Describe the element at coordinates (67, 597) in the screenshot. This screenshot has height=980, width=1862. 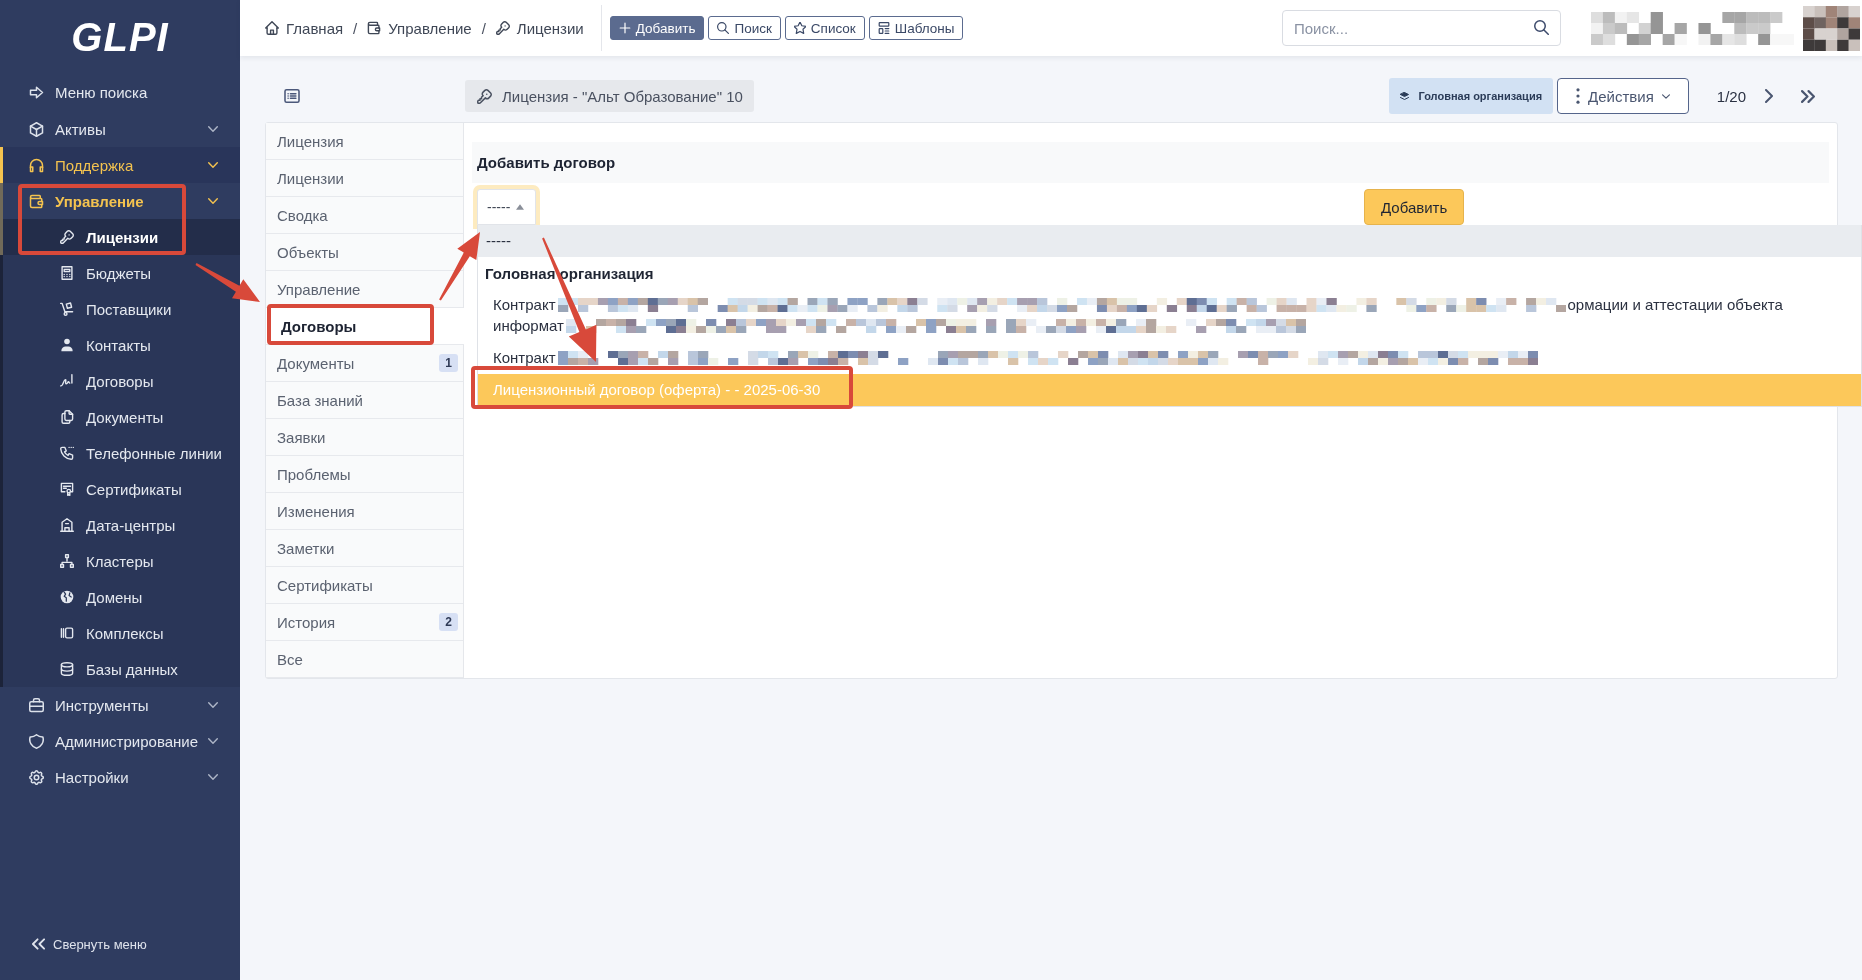
I see `globe-icon` at that location.